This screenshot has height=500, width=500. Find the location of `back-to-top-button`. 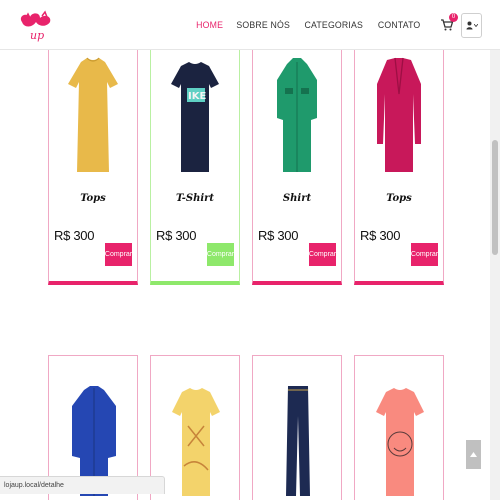

back-to-top-button is located at coordinates (473, 454).